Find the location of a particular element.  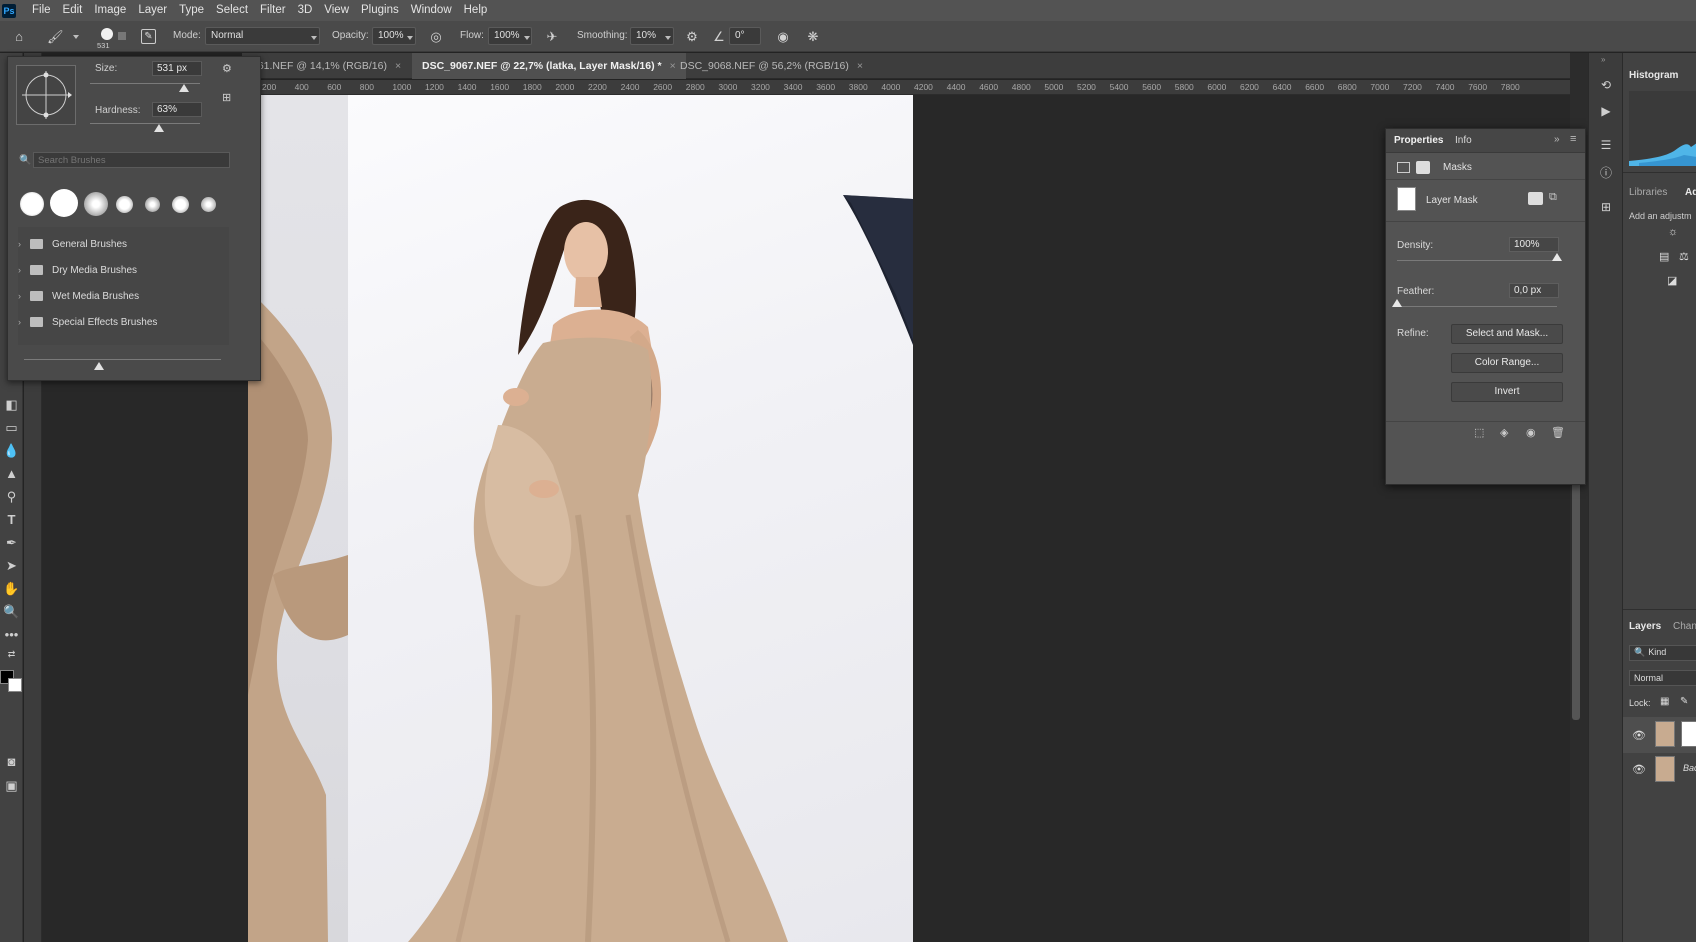

vertical-scrollbar is located at coordinates (1576, 600).